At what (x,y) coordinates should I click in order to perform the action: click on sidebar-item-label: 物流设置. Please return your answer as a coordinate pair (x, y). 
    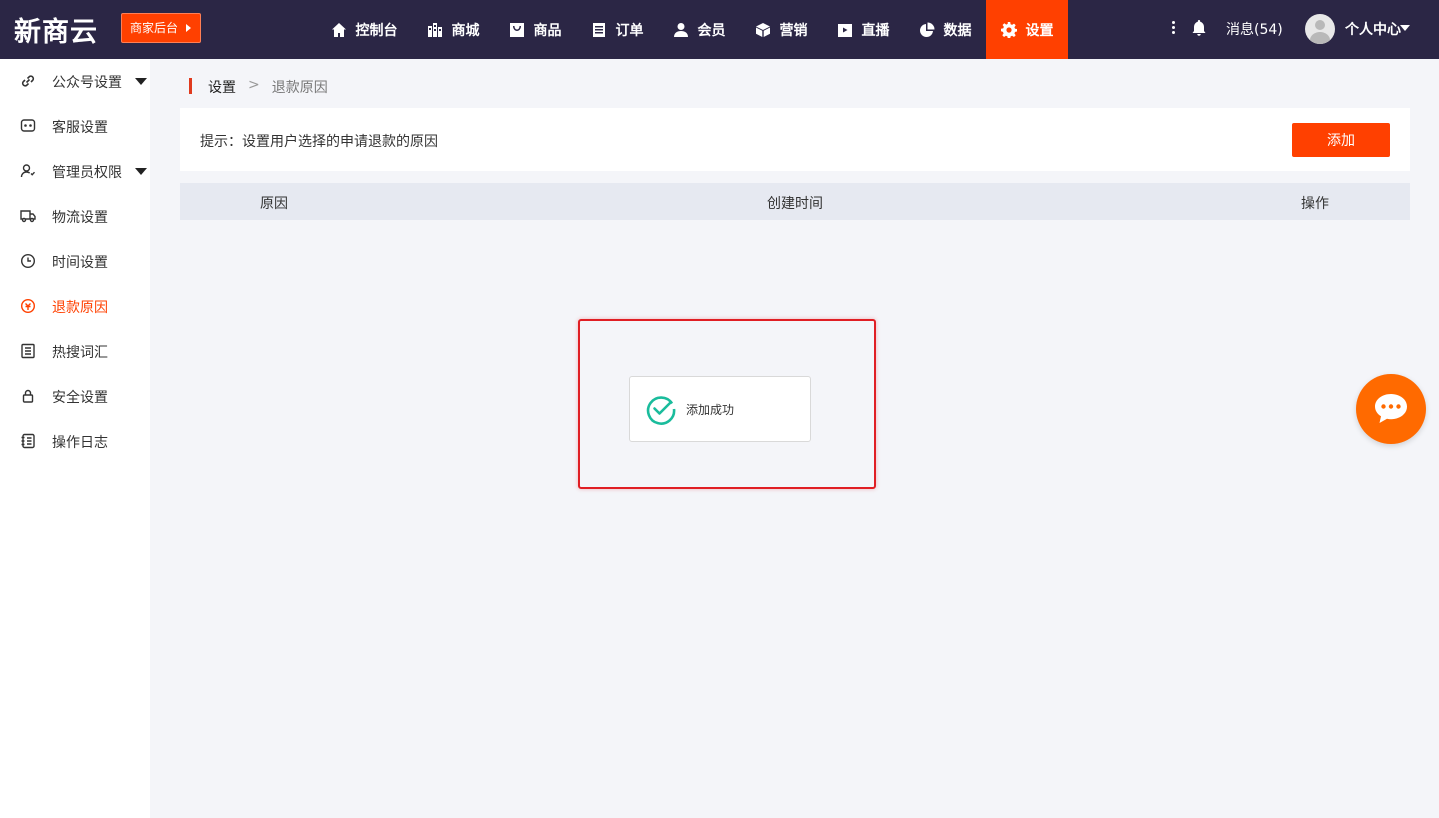
    Looking at the image, I should click on (80, 218).